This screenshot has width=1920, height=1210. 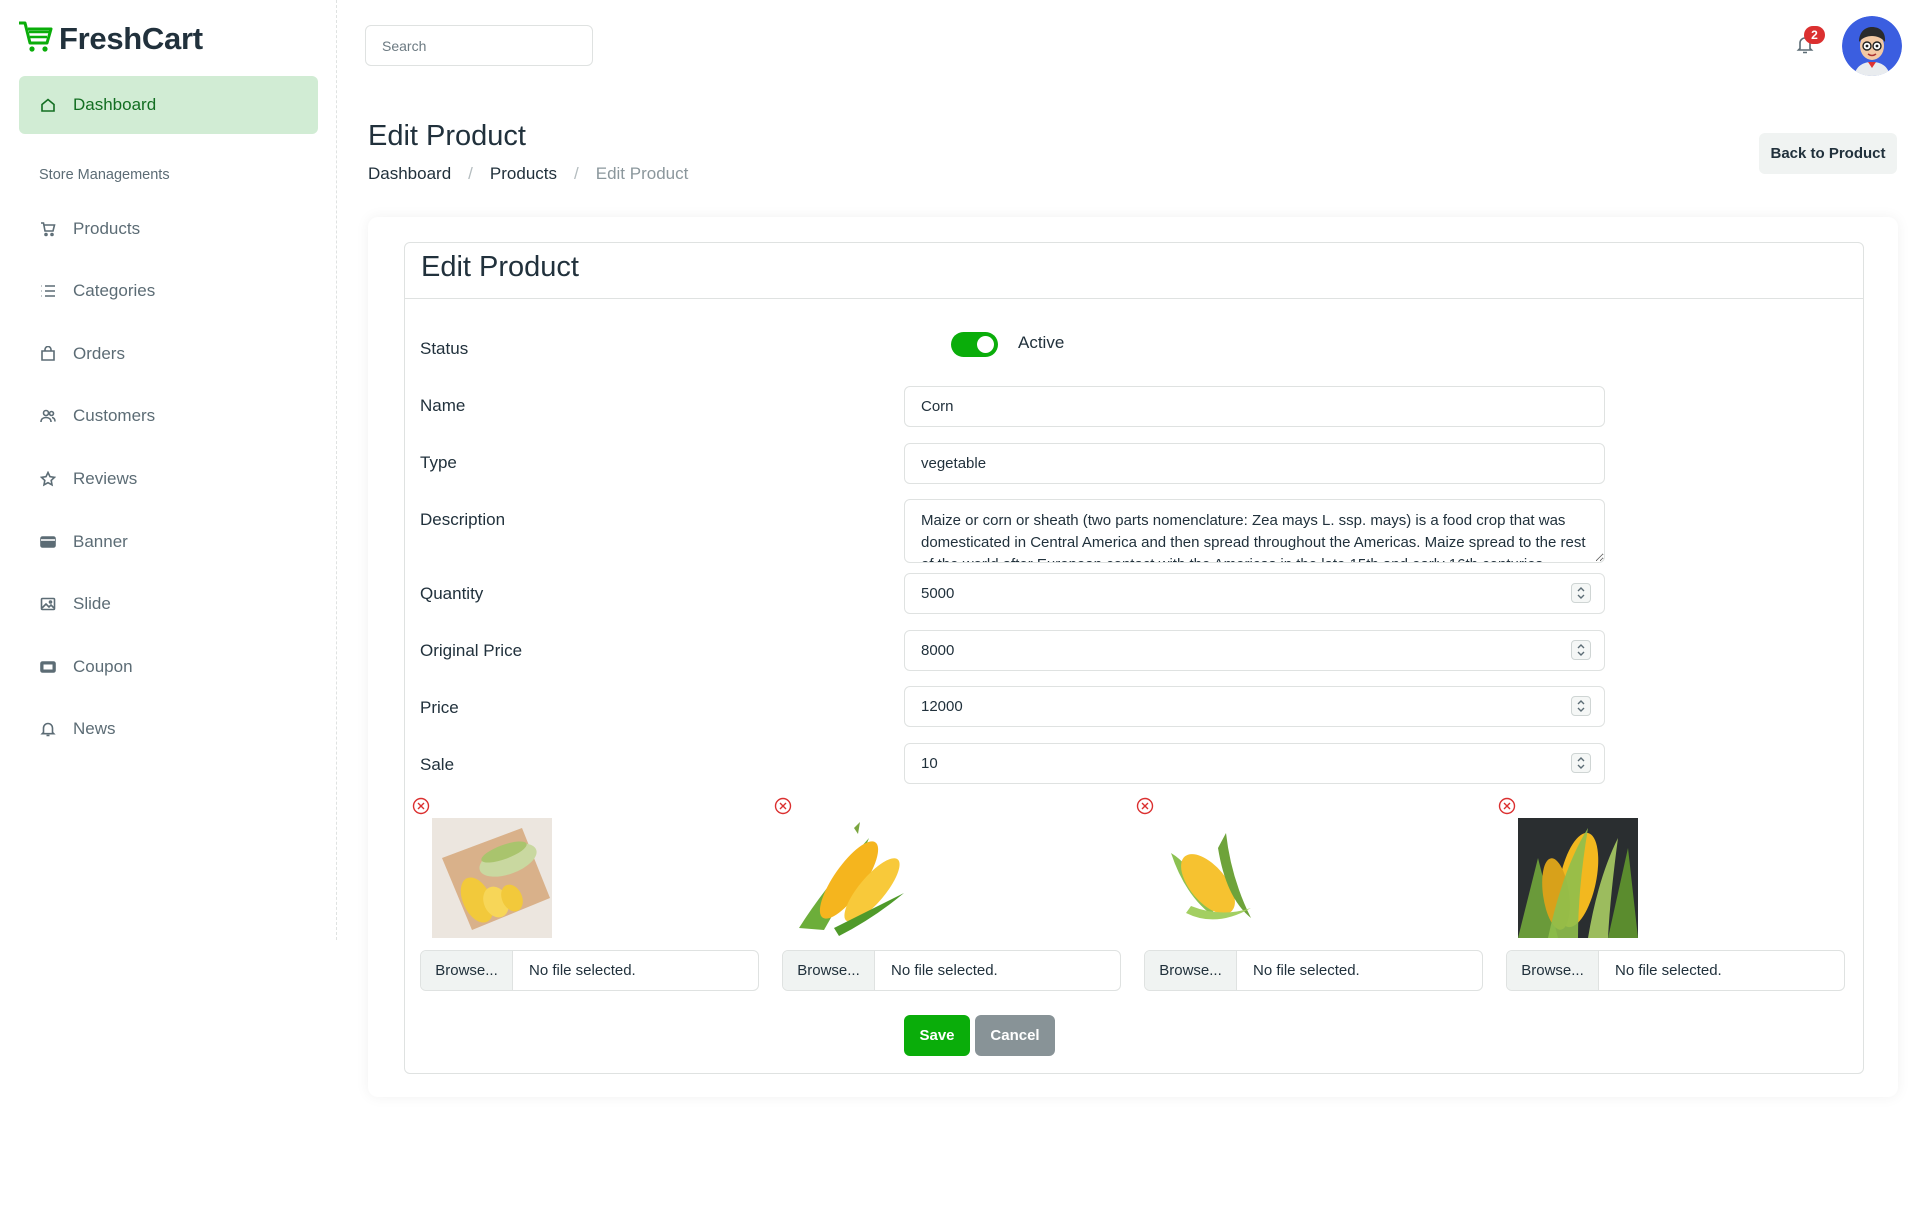 What do you see at coordinates (115, 104) in the screenshot?
I see `sidebar-item-label: Dashboard` at bounding box center [115, 104].